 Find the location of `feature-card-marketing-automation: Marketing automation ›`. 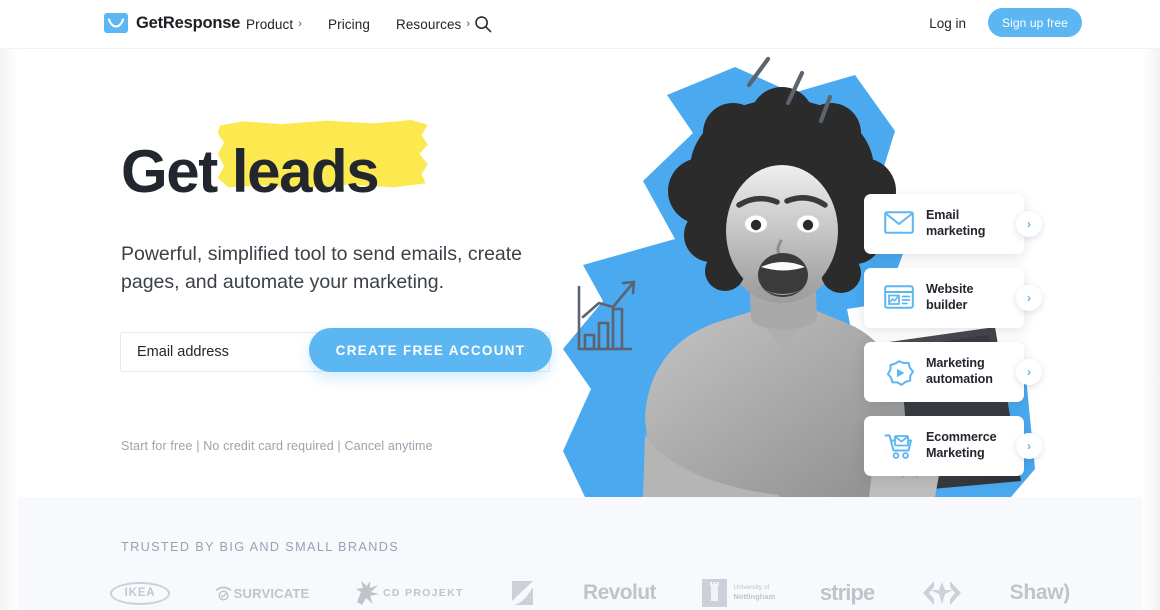

feature-card-marketing-automation: Marketing automation › is located at coordinates (953, 372).